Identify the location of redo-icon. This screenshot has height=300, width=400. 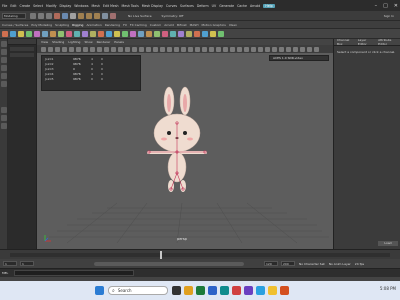
(65, 15).